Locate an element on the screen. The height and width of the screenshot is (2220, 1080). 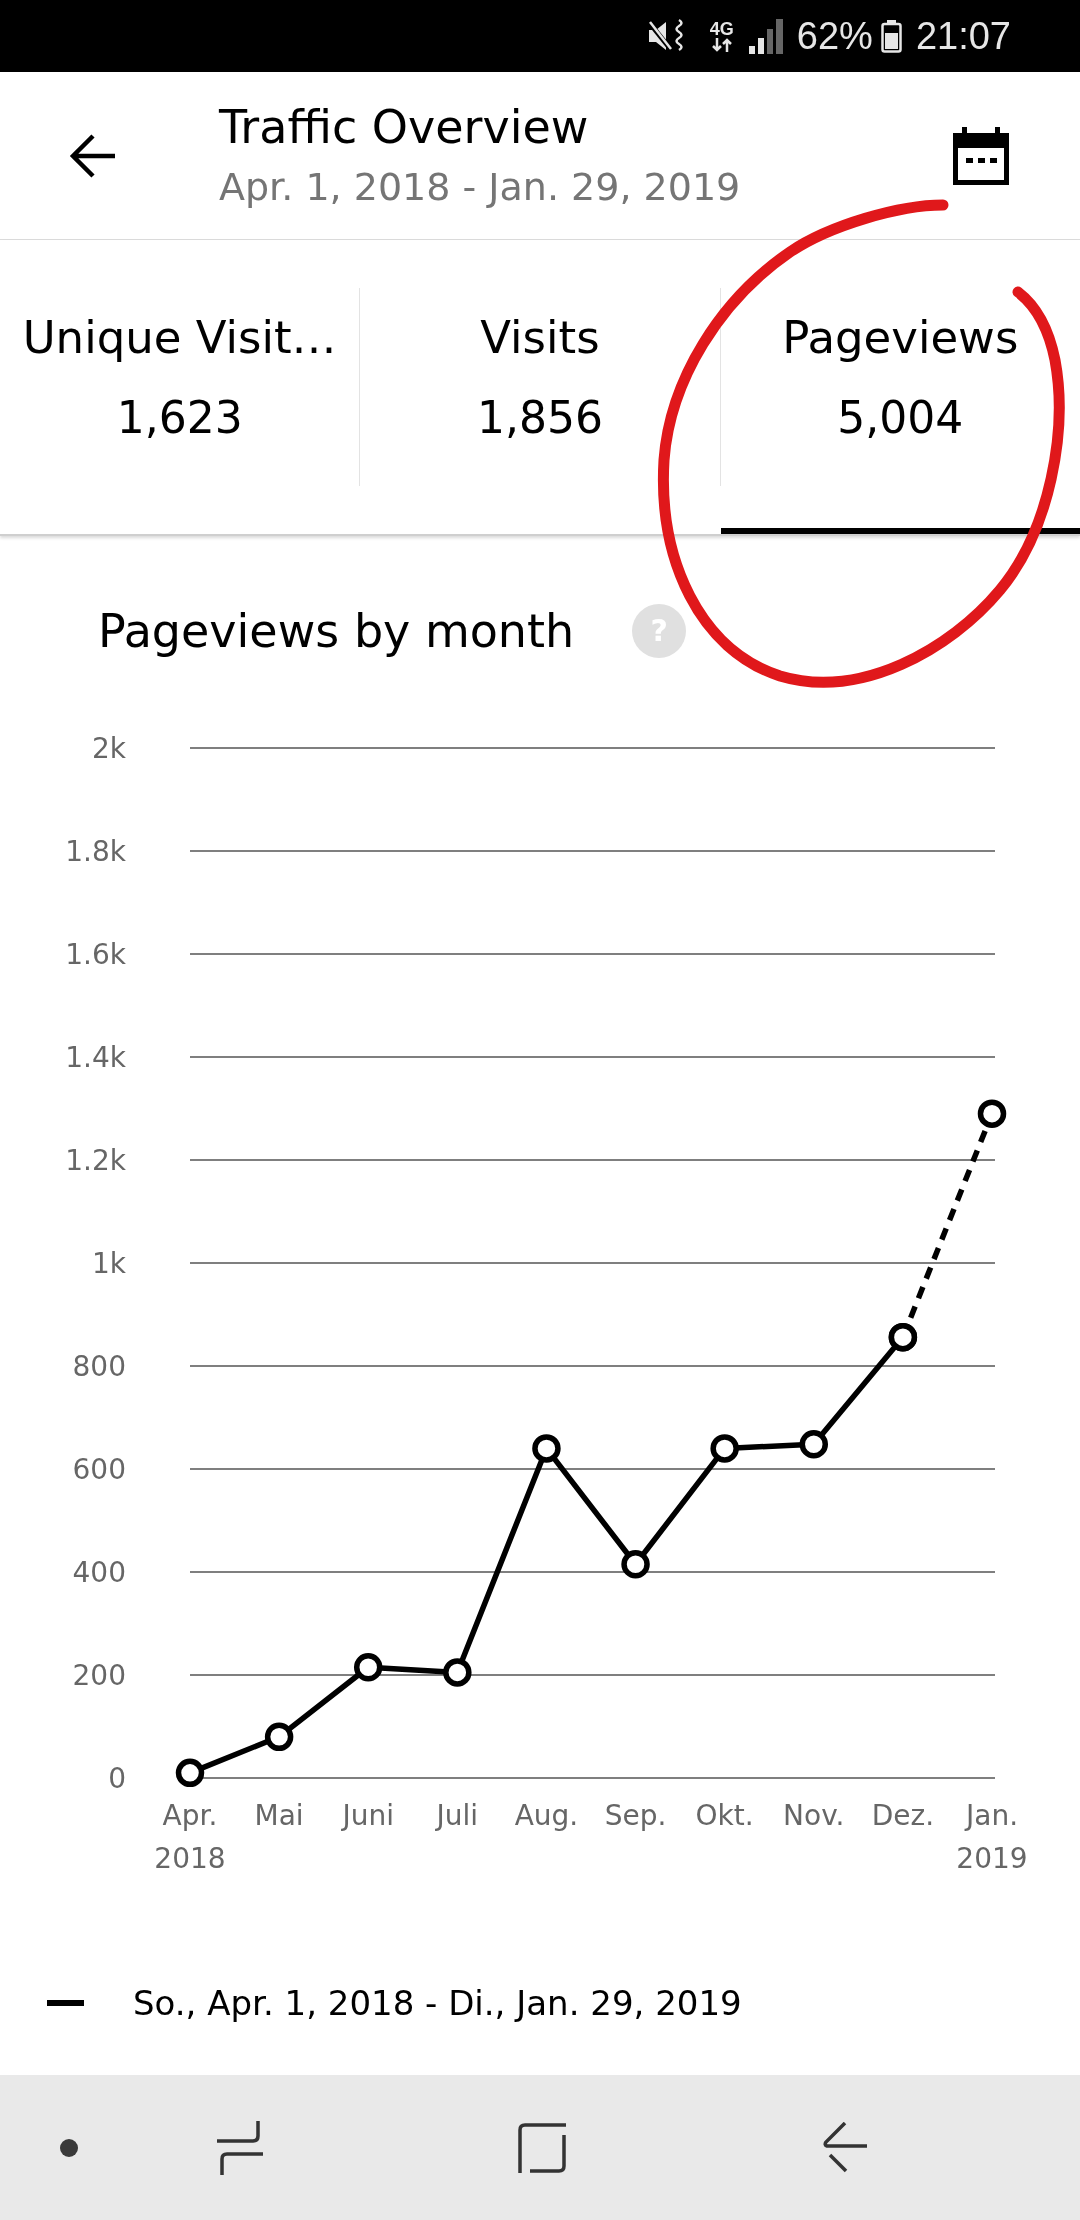
x-axis-label: Okt. is located at coordinates (724, 1816).